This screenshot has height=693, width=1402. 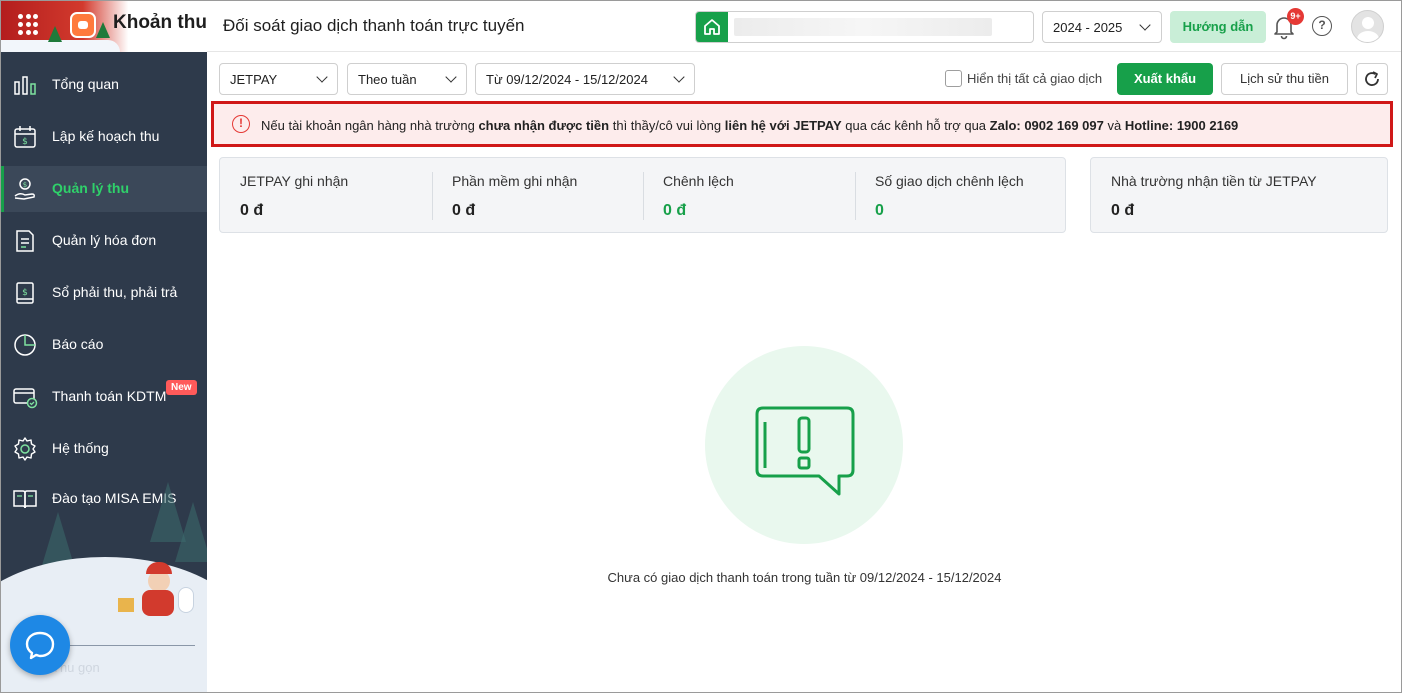 I want to click on provider-select: JETPAY, so click(x=278, y=79).